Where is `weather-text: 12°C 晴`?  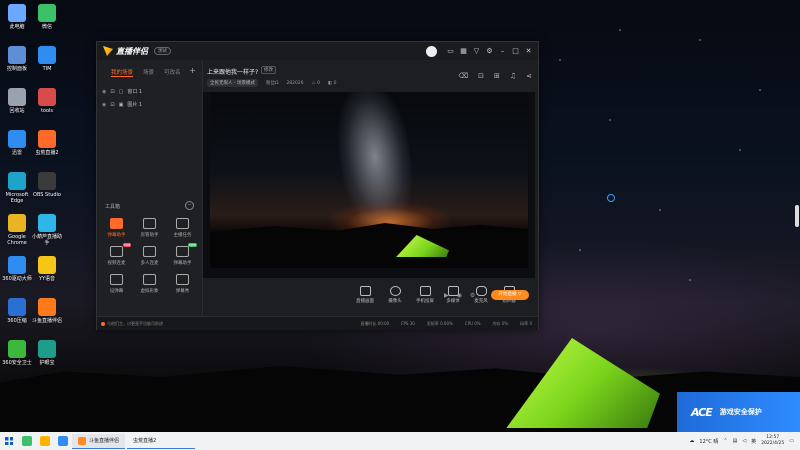
weather-text: 12°C 晴 is located at coordinates (708, 441).